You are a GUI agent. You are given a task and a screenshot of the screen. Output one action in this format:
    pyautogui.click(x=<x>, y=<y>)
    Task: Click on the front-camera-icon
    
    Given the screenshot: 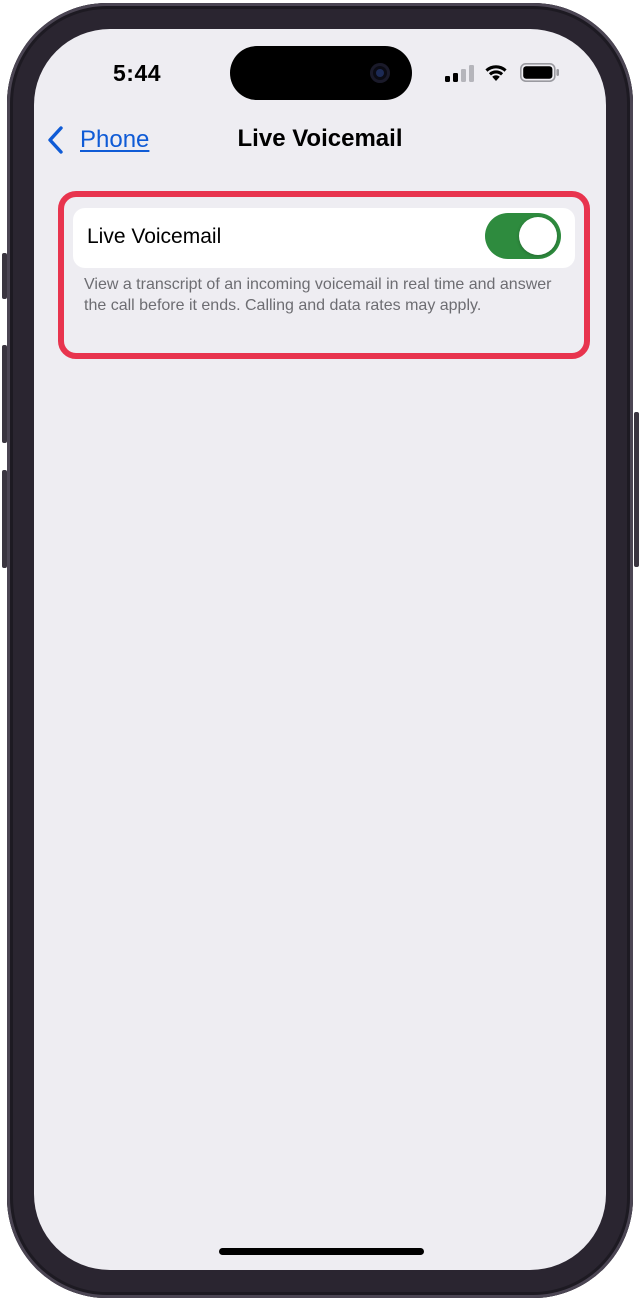 What is the action you would take?
    pyautogui.click(x=380, y=73)
    